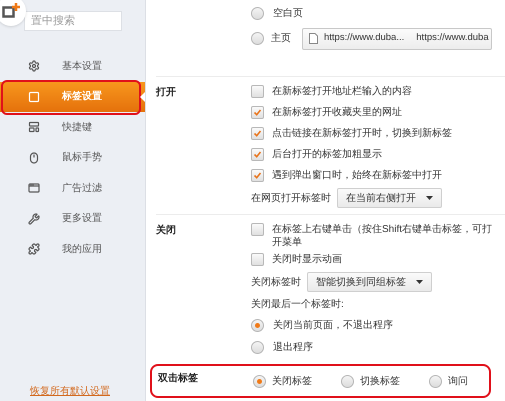 The height and width of the screenshot is (401, 505). What do you see at coordinates (34, 96) in the screenshot?
I see `square-icon` at bounding box center [34, 96].